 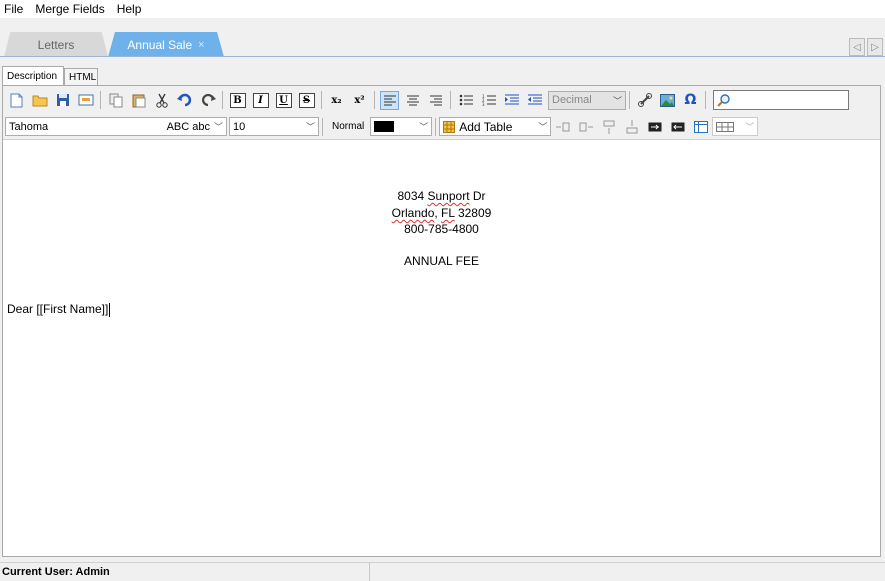 I want to click on greeting-text: Dear [[First Name]], so click(x=58, y=309).